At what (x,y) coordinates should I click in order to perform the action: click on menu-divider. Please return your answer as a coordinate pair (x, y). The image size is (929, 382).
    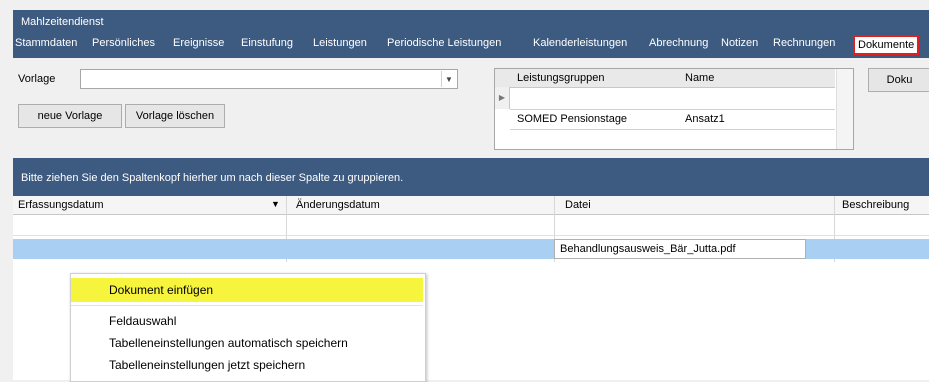
    Looking at the image, I should click on (247, 305).